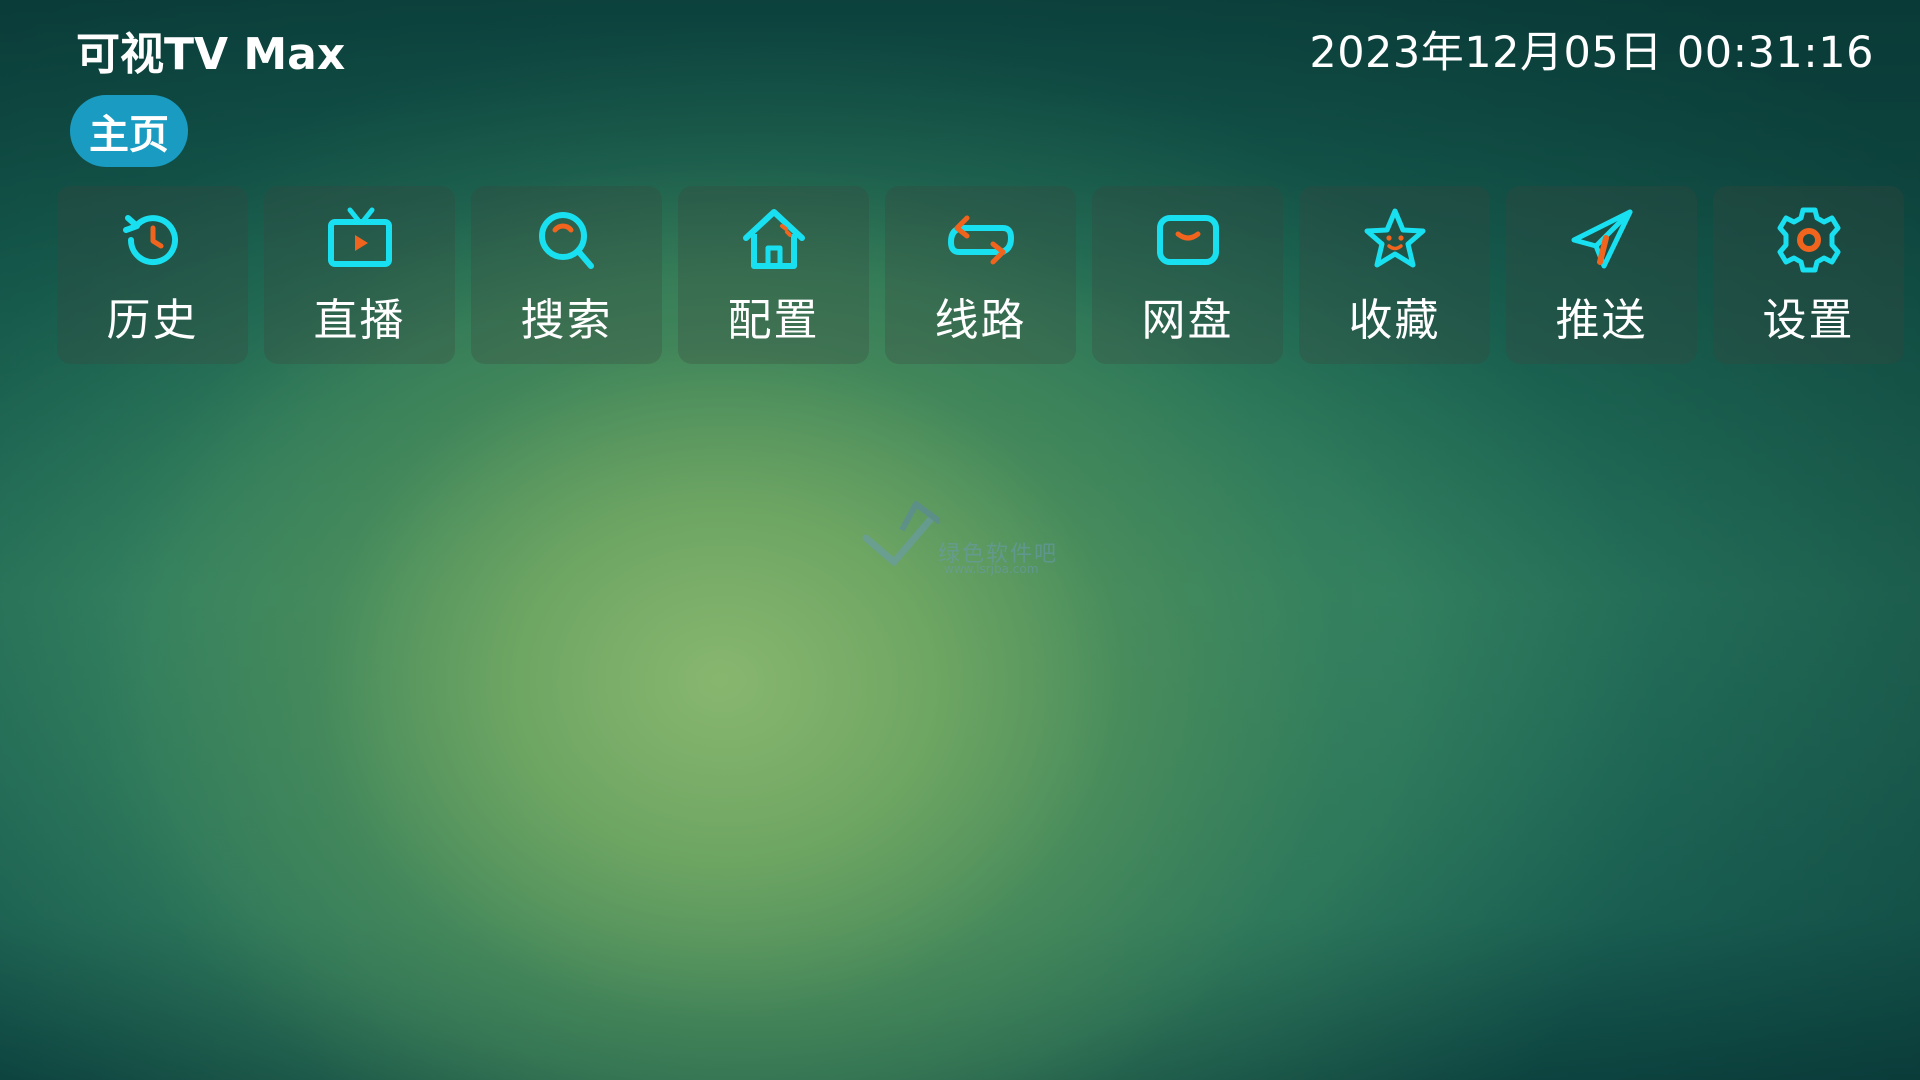 The image size is (1920, 1080). I want to click on menu-item-live: 直播, so click(359, 275).